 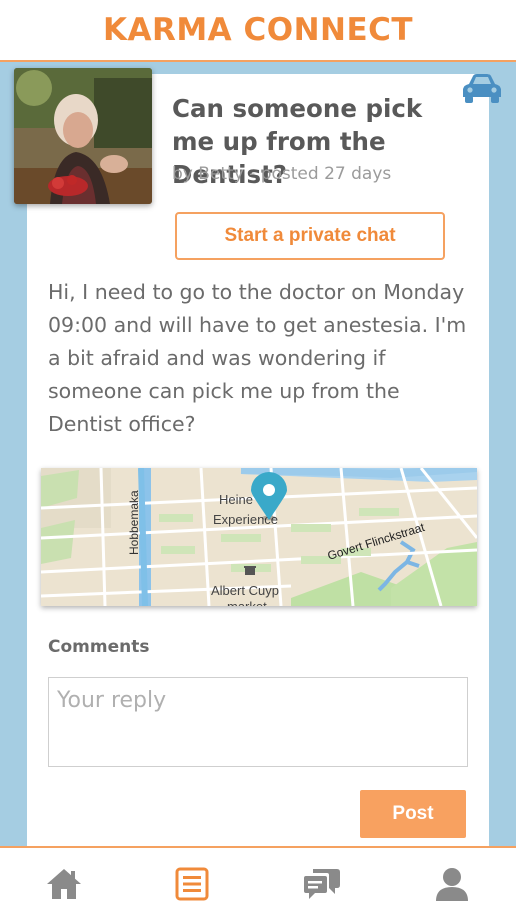 I want to click on reply-input, so click(x=258, y=722).